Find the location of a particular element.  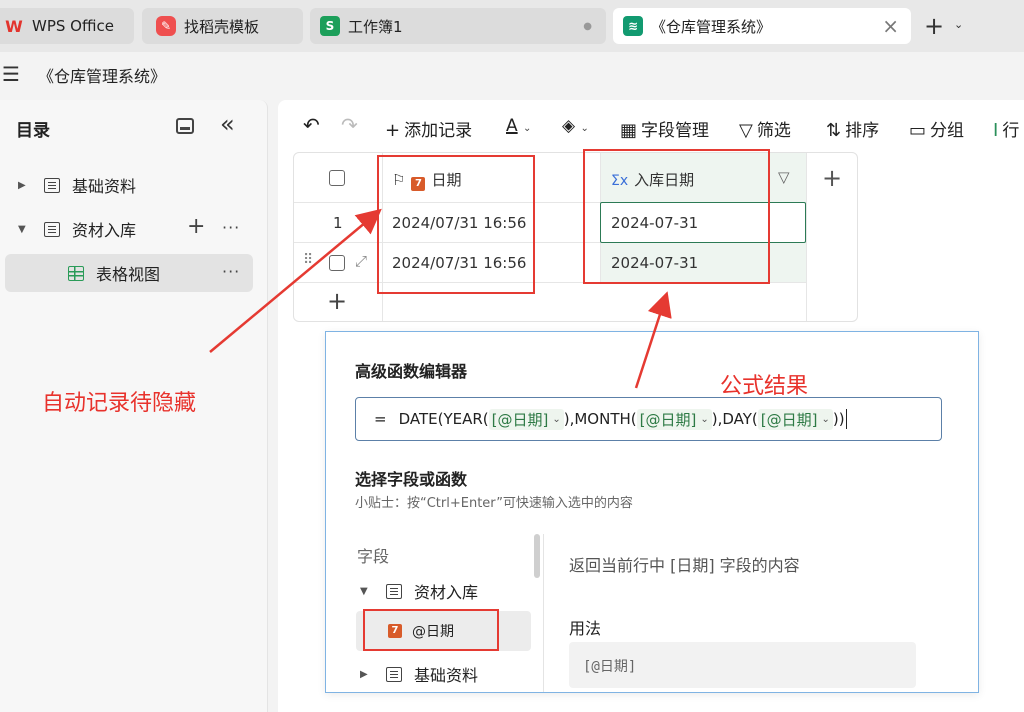

field-description: 返回当前行中 [日期] 字段的内容 is located at coordinates (684, 565).